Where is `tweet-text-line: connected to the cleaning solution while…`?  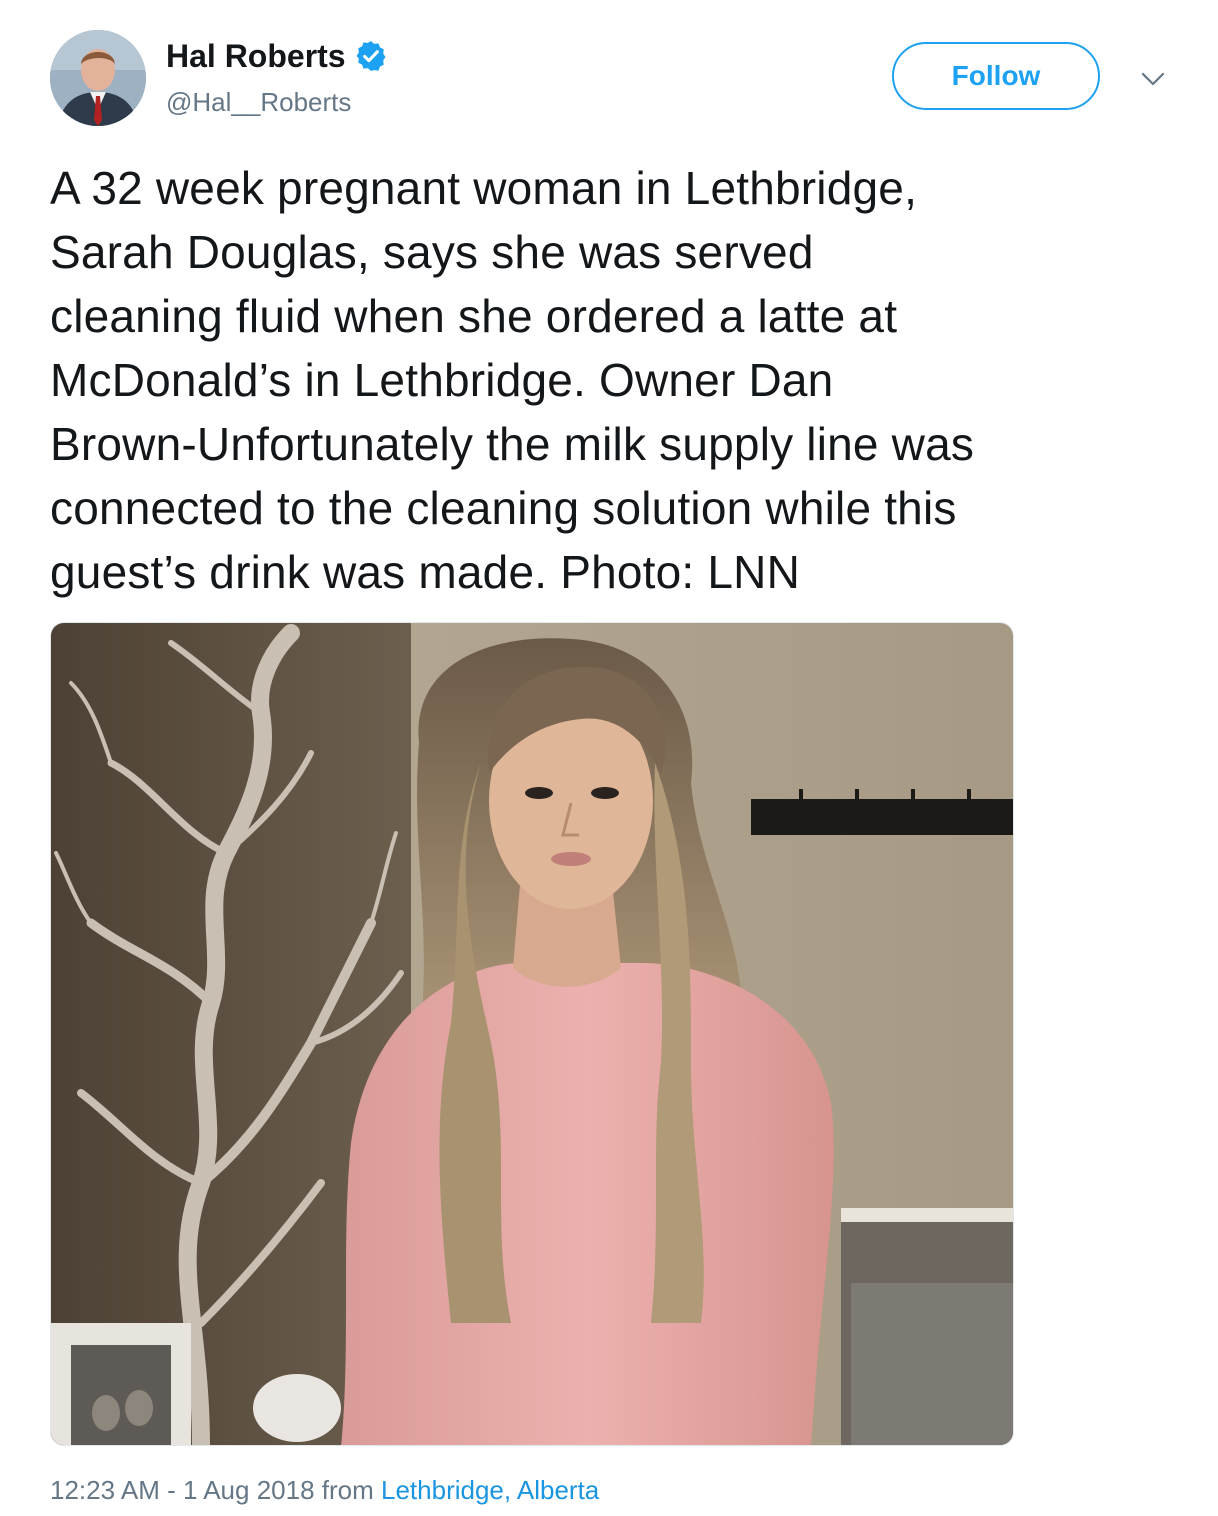
tweet-text-line: connected to the cleaning solution while… is located at coordinates (503, 508).